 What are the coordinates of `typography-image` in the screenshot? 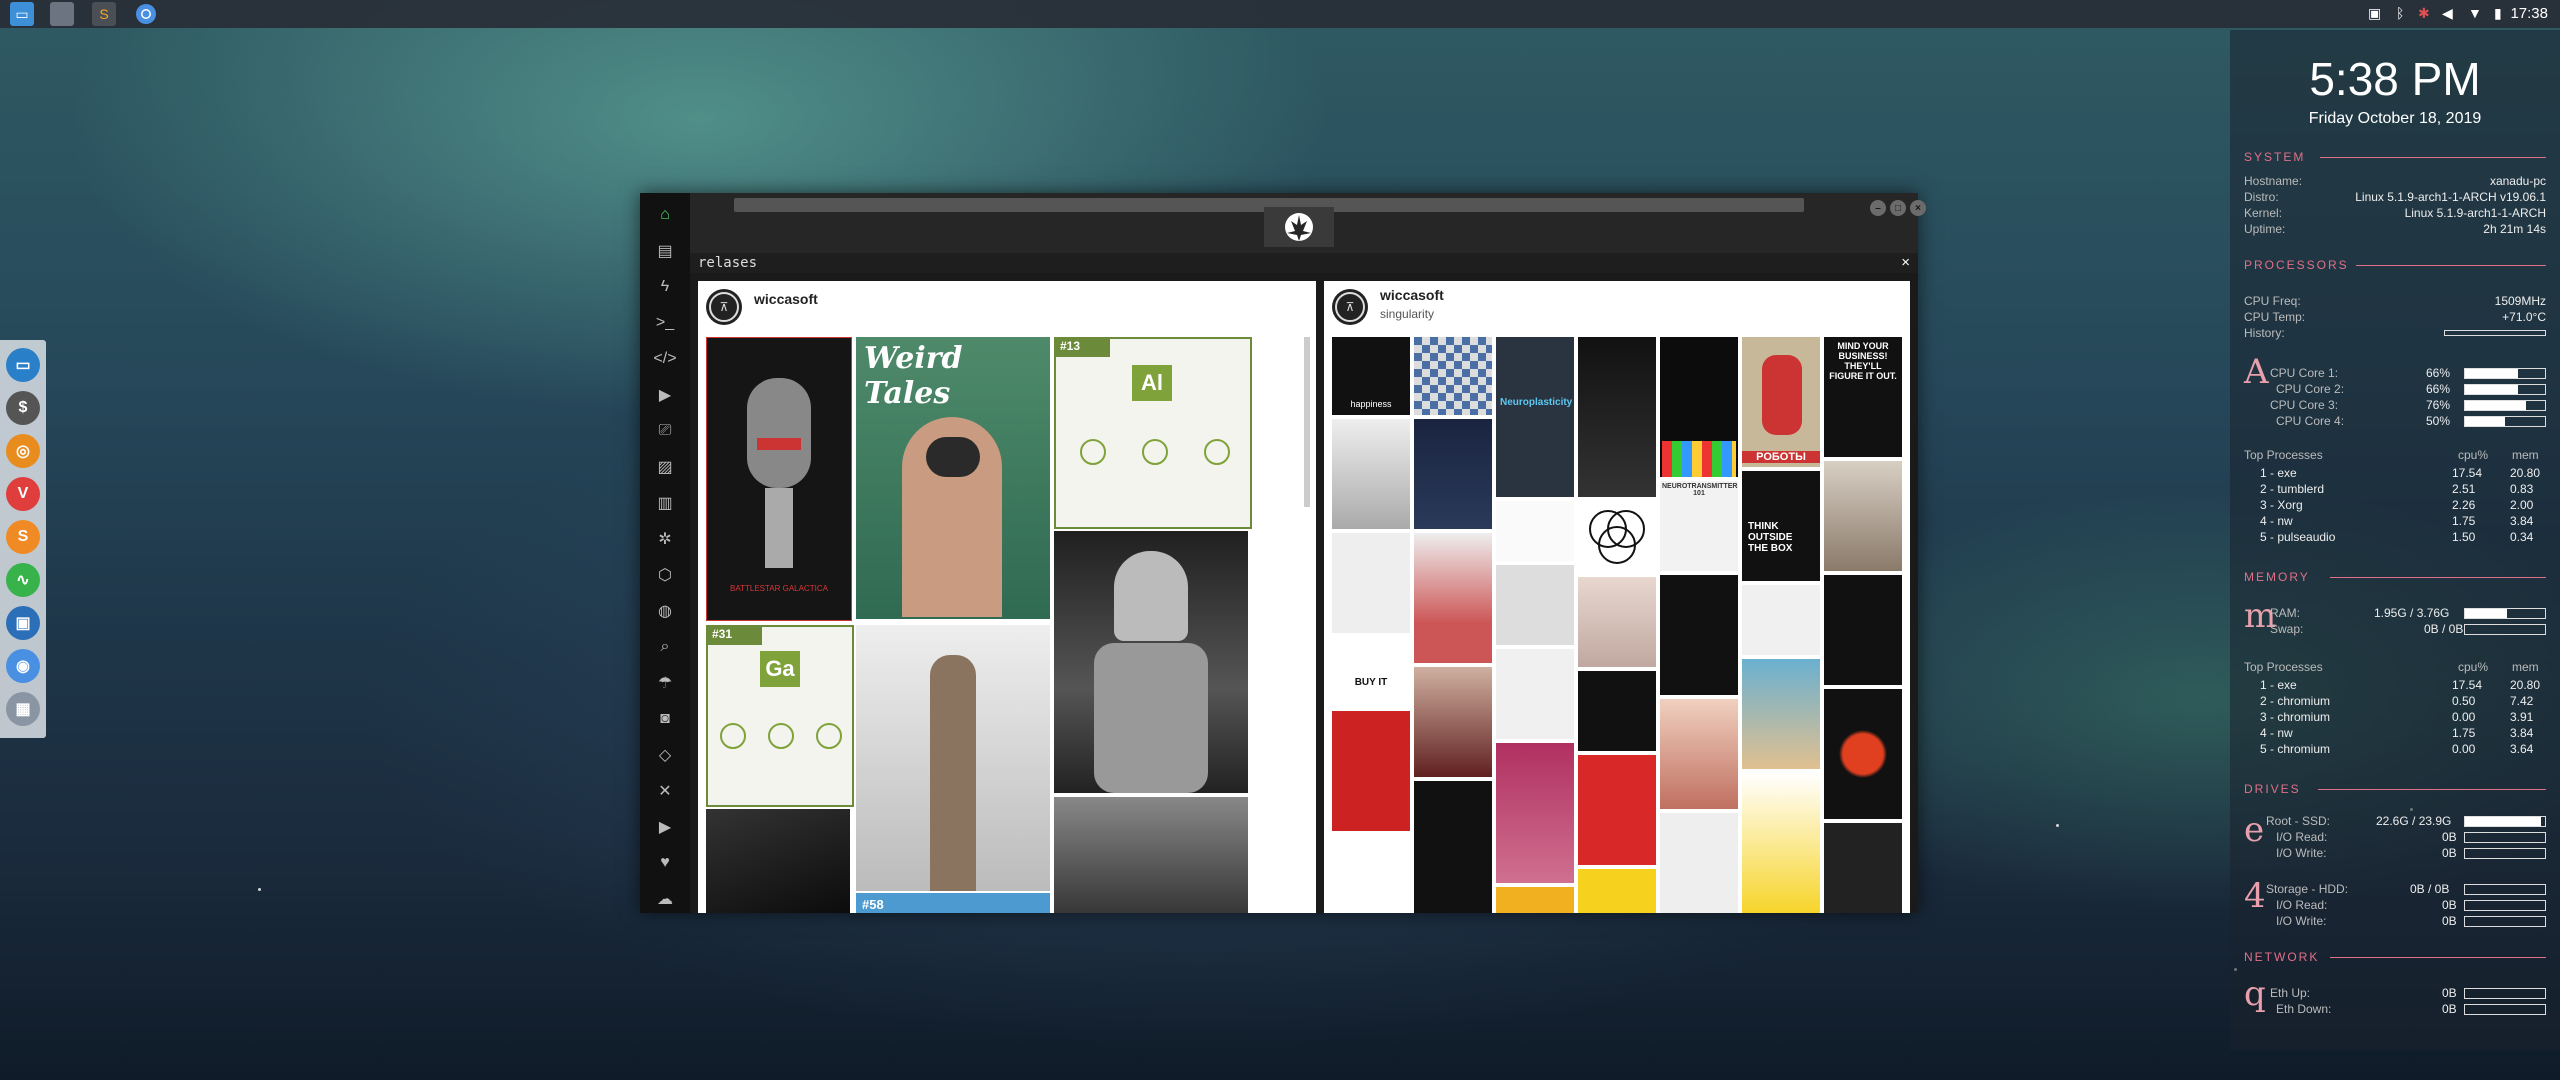 It's located at (1371, 583).